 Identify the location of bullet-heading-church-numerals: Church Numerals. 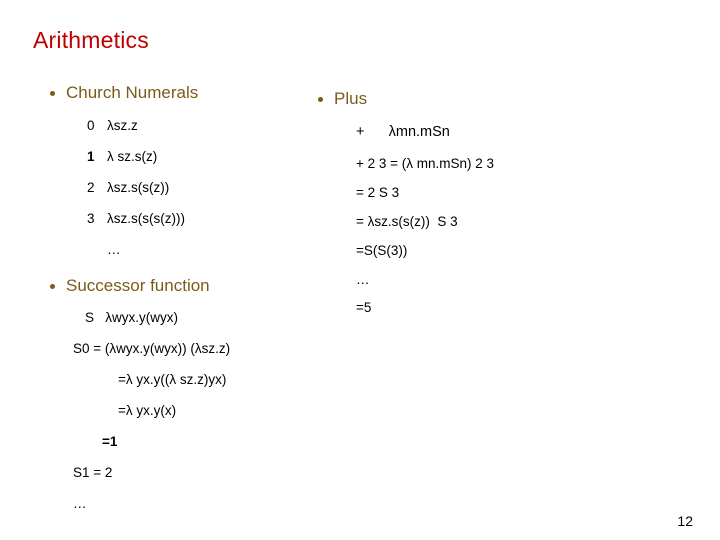
(194, 93).